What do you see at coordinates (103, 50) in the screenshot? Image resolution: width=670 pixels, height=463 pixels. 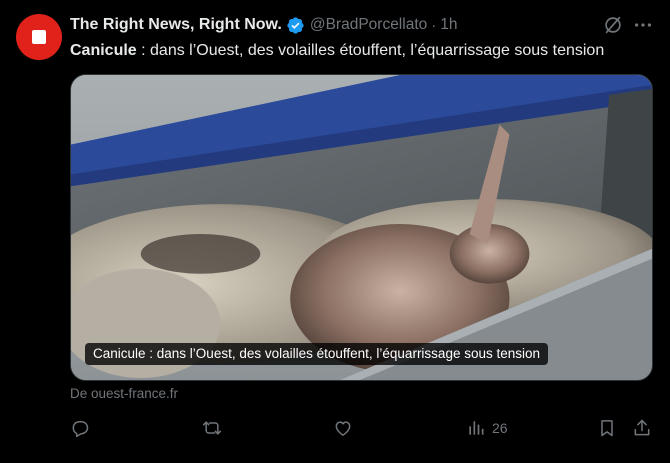 I see `tweet-text-bold: Canicule` at bounding box center [103, 50].